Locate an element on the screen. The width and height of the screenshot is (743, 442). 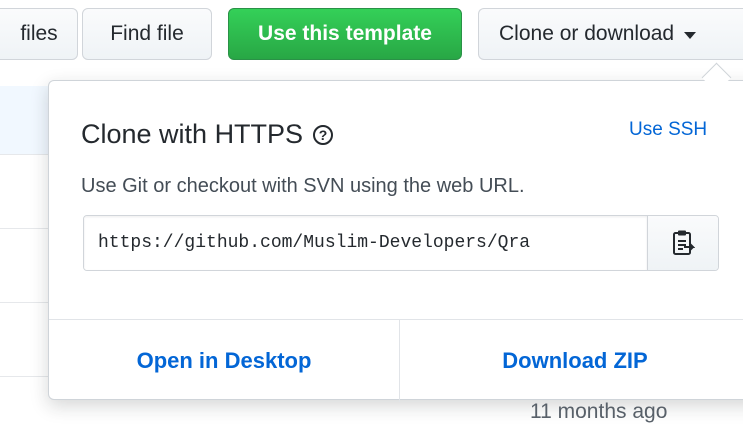
clone-url-input is located at coordinates (365, 243).